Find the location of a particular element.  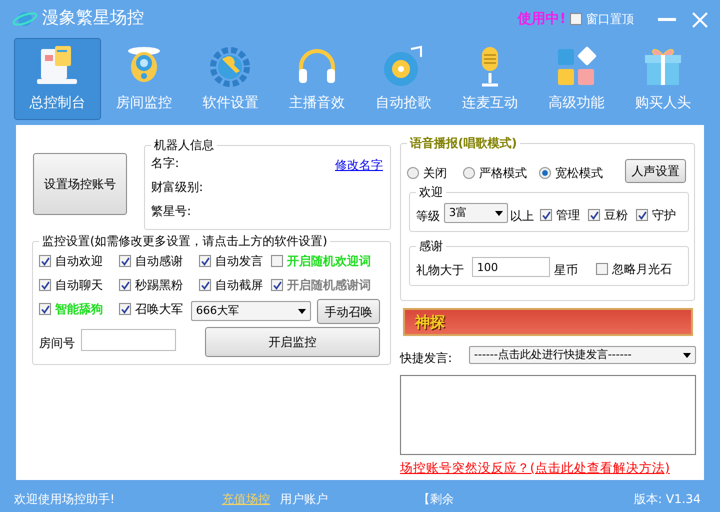

field-label: 礼物大于 is located at coordinates (440, 270).